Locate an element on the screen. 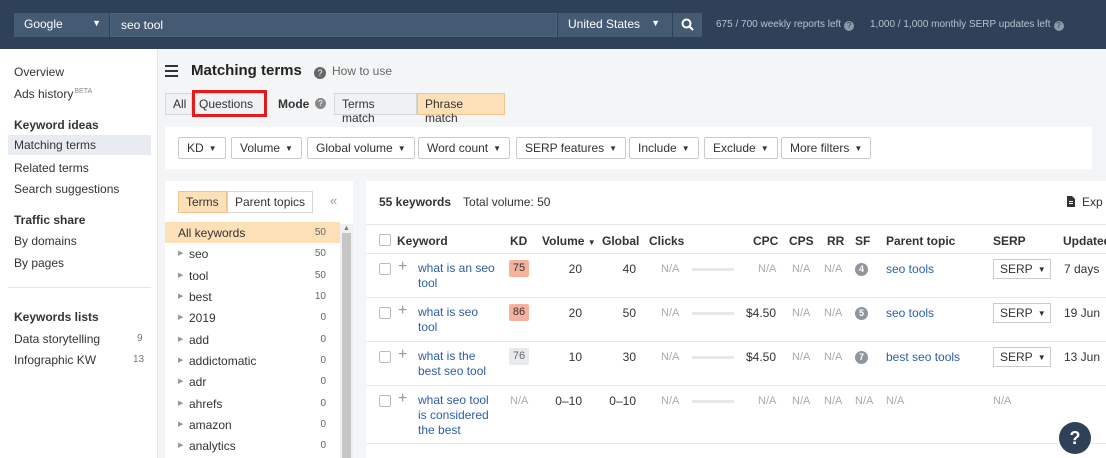  kd-badge: 86 is located at coordinates (519, 312).